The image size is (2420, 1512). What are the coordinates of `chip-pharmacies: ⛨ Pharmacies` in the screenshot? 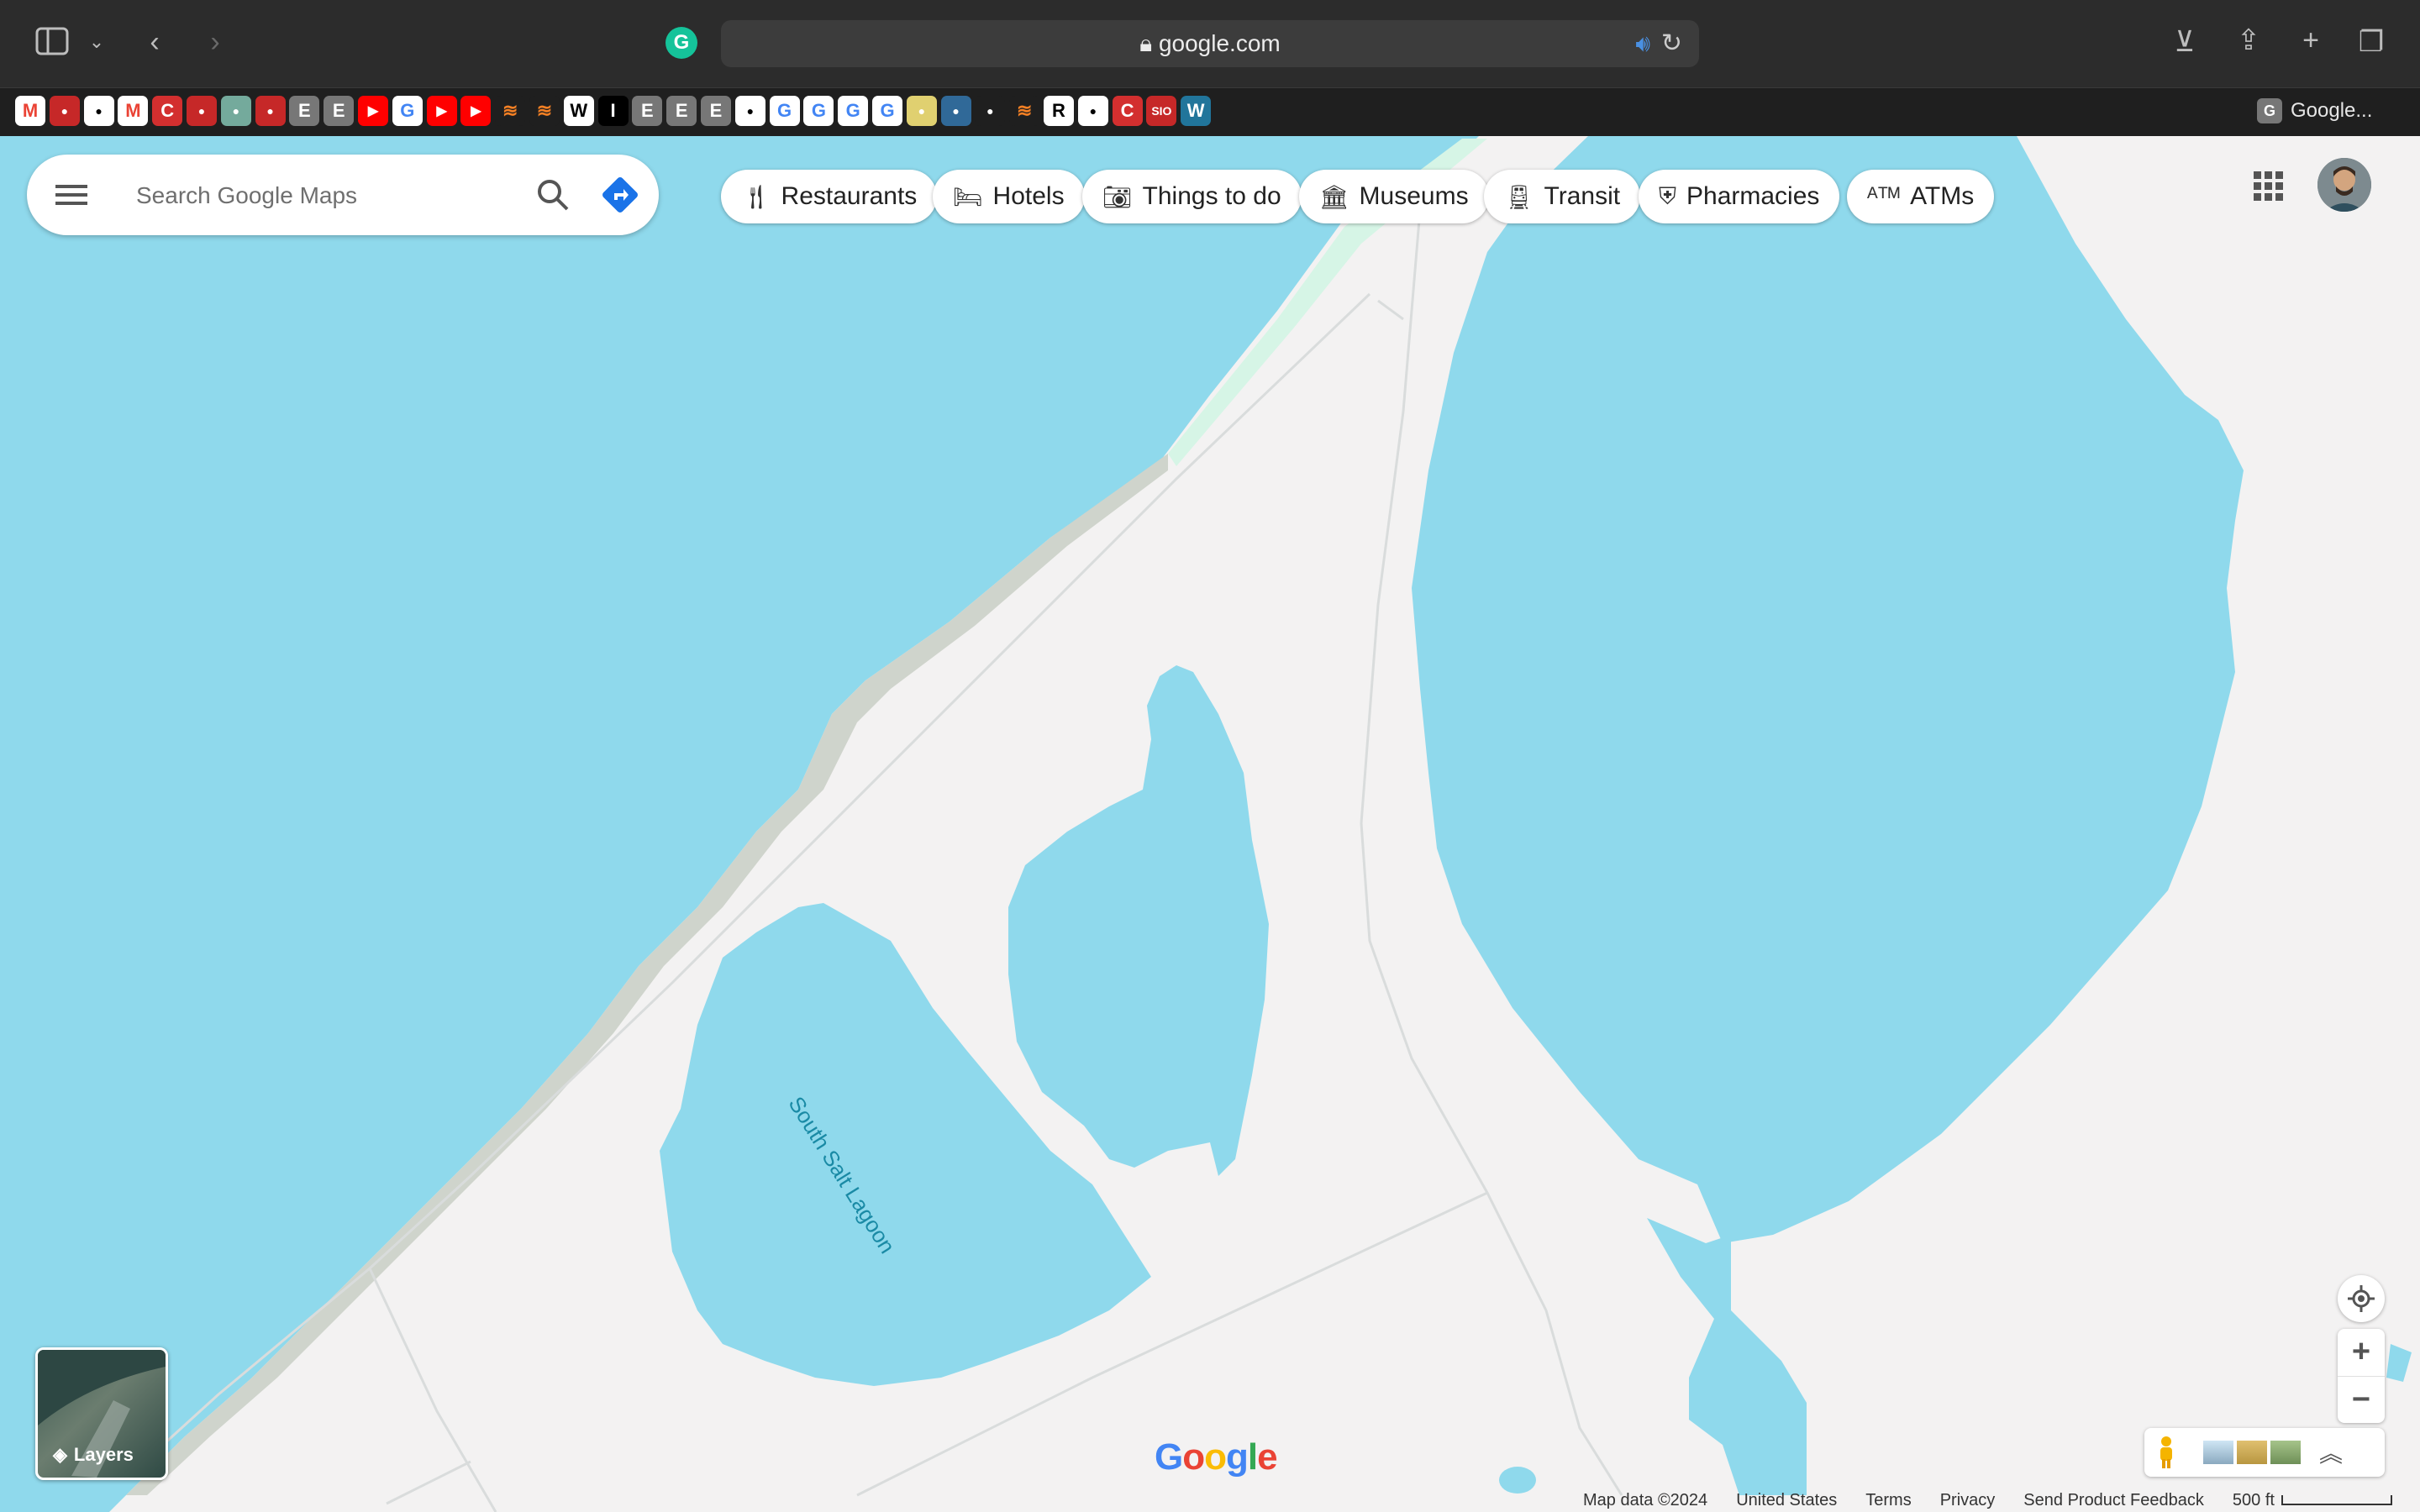 It's located at (1740, 196).